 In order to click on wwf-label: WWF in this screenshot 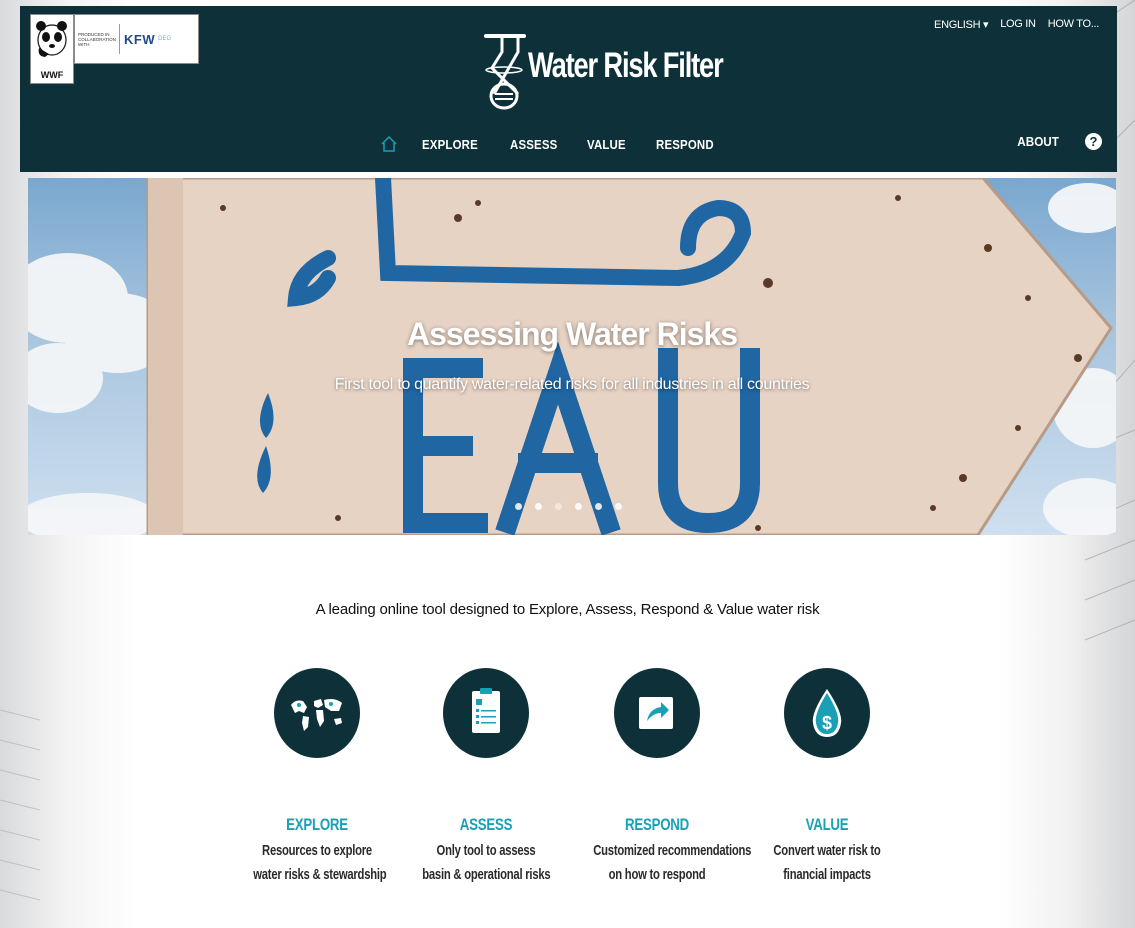, I will do `click(52, 75)`.